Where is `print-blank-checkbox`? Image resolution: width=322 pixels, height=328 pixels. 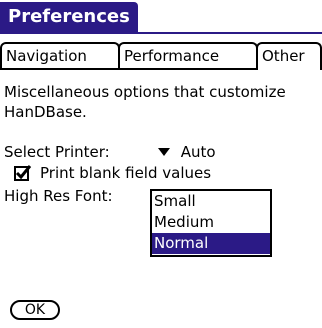
print-blank-checkbox is located at coordinates (23, 173).